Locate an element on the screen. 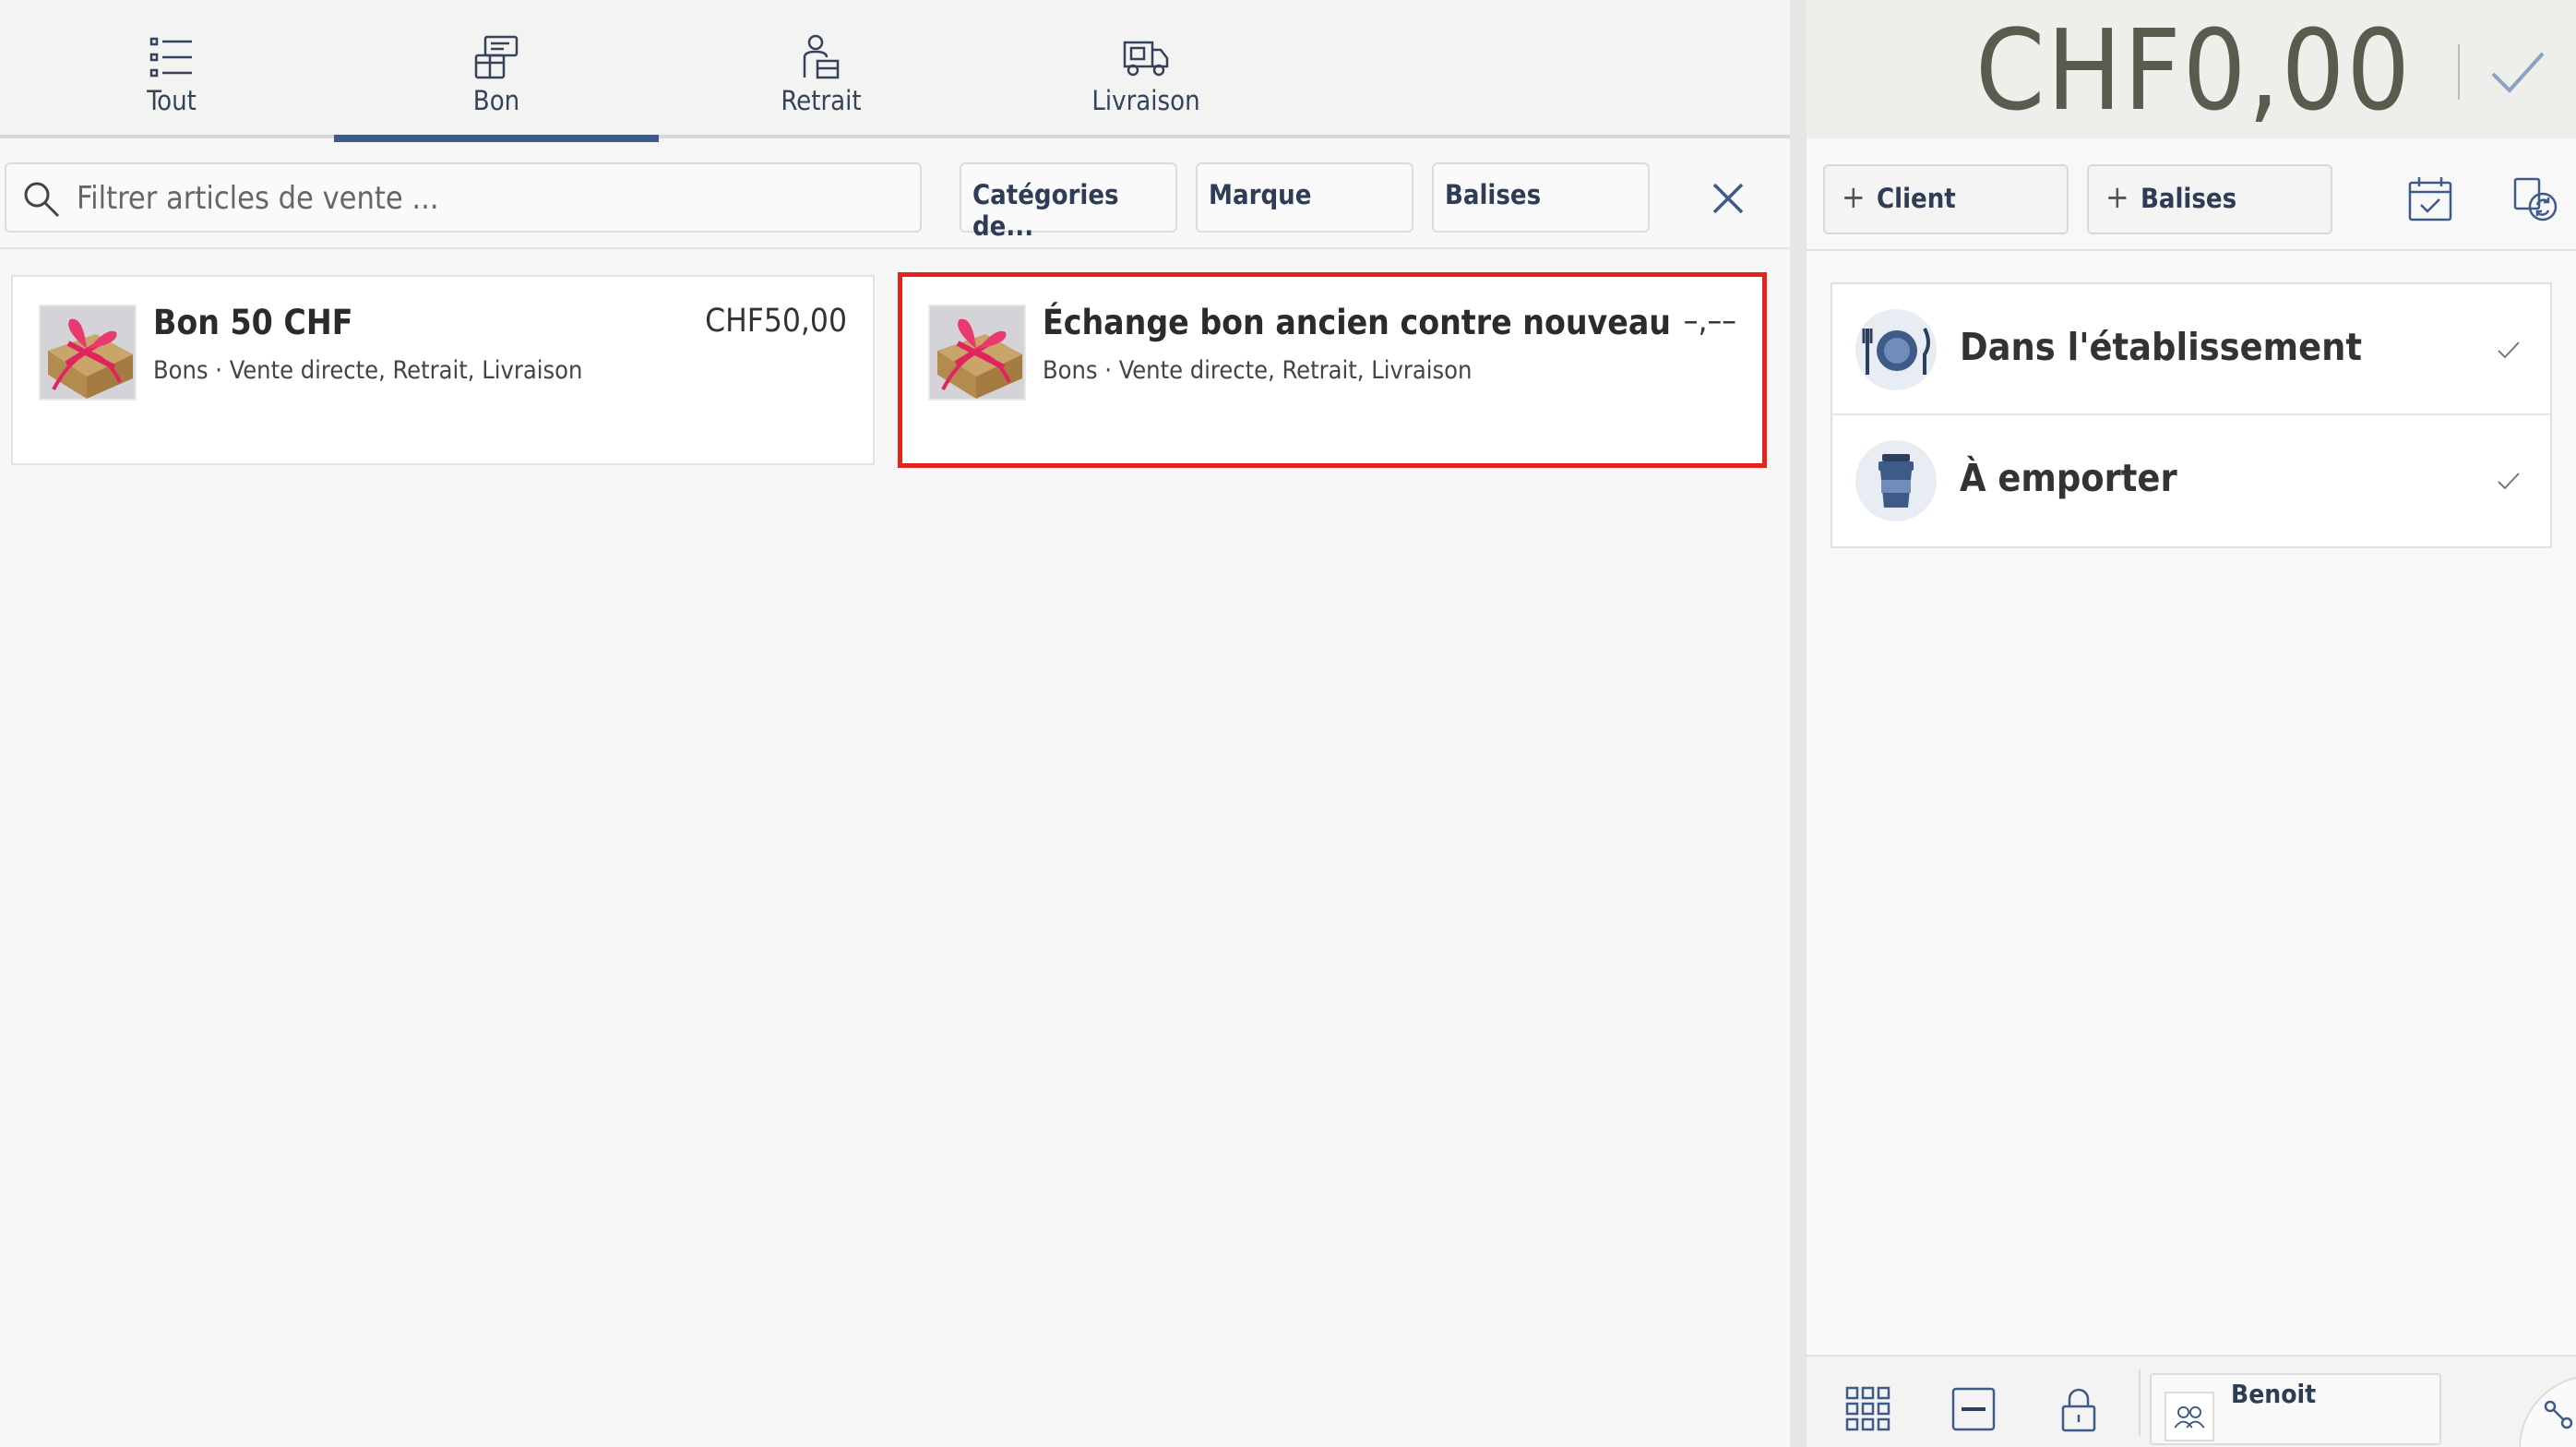 The height and width of the screenshot is (1447, 2576). add-tags-label: Balises is located at coordinates (2189, 198).